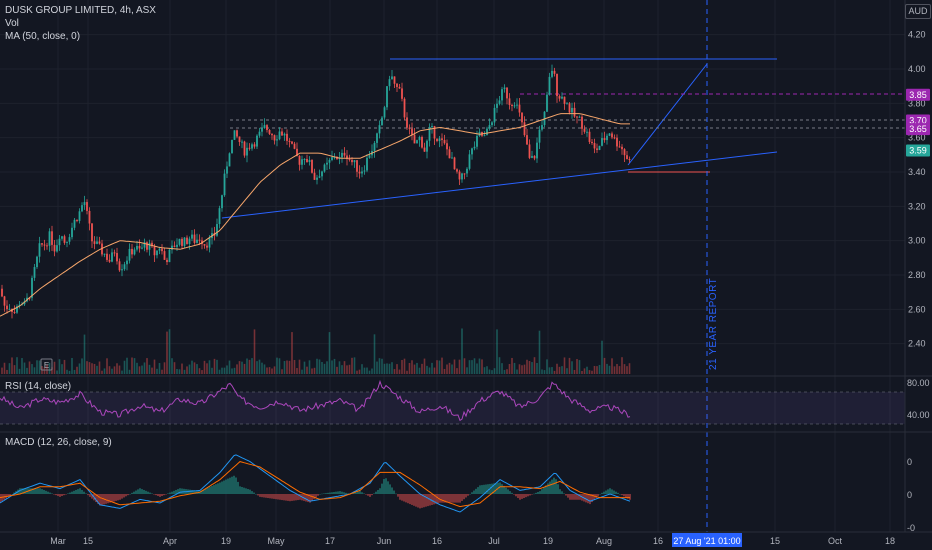 Image resolution: width=932 pixels, height=550 pixels. Describe the element at coordinates (917, 275) in the screenshot. I see `price-tick: 2.80` at that location.